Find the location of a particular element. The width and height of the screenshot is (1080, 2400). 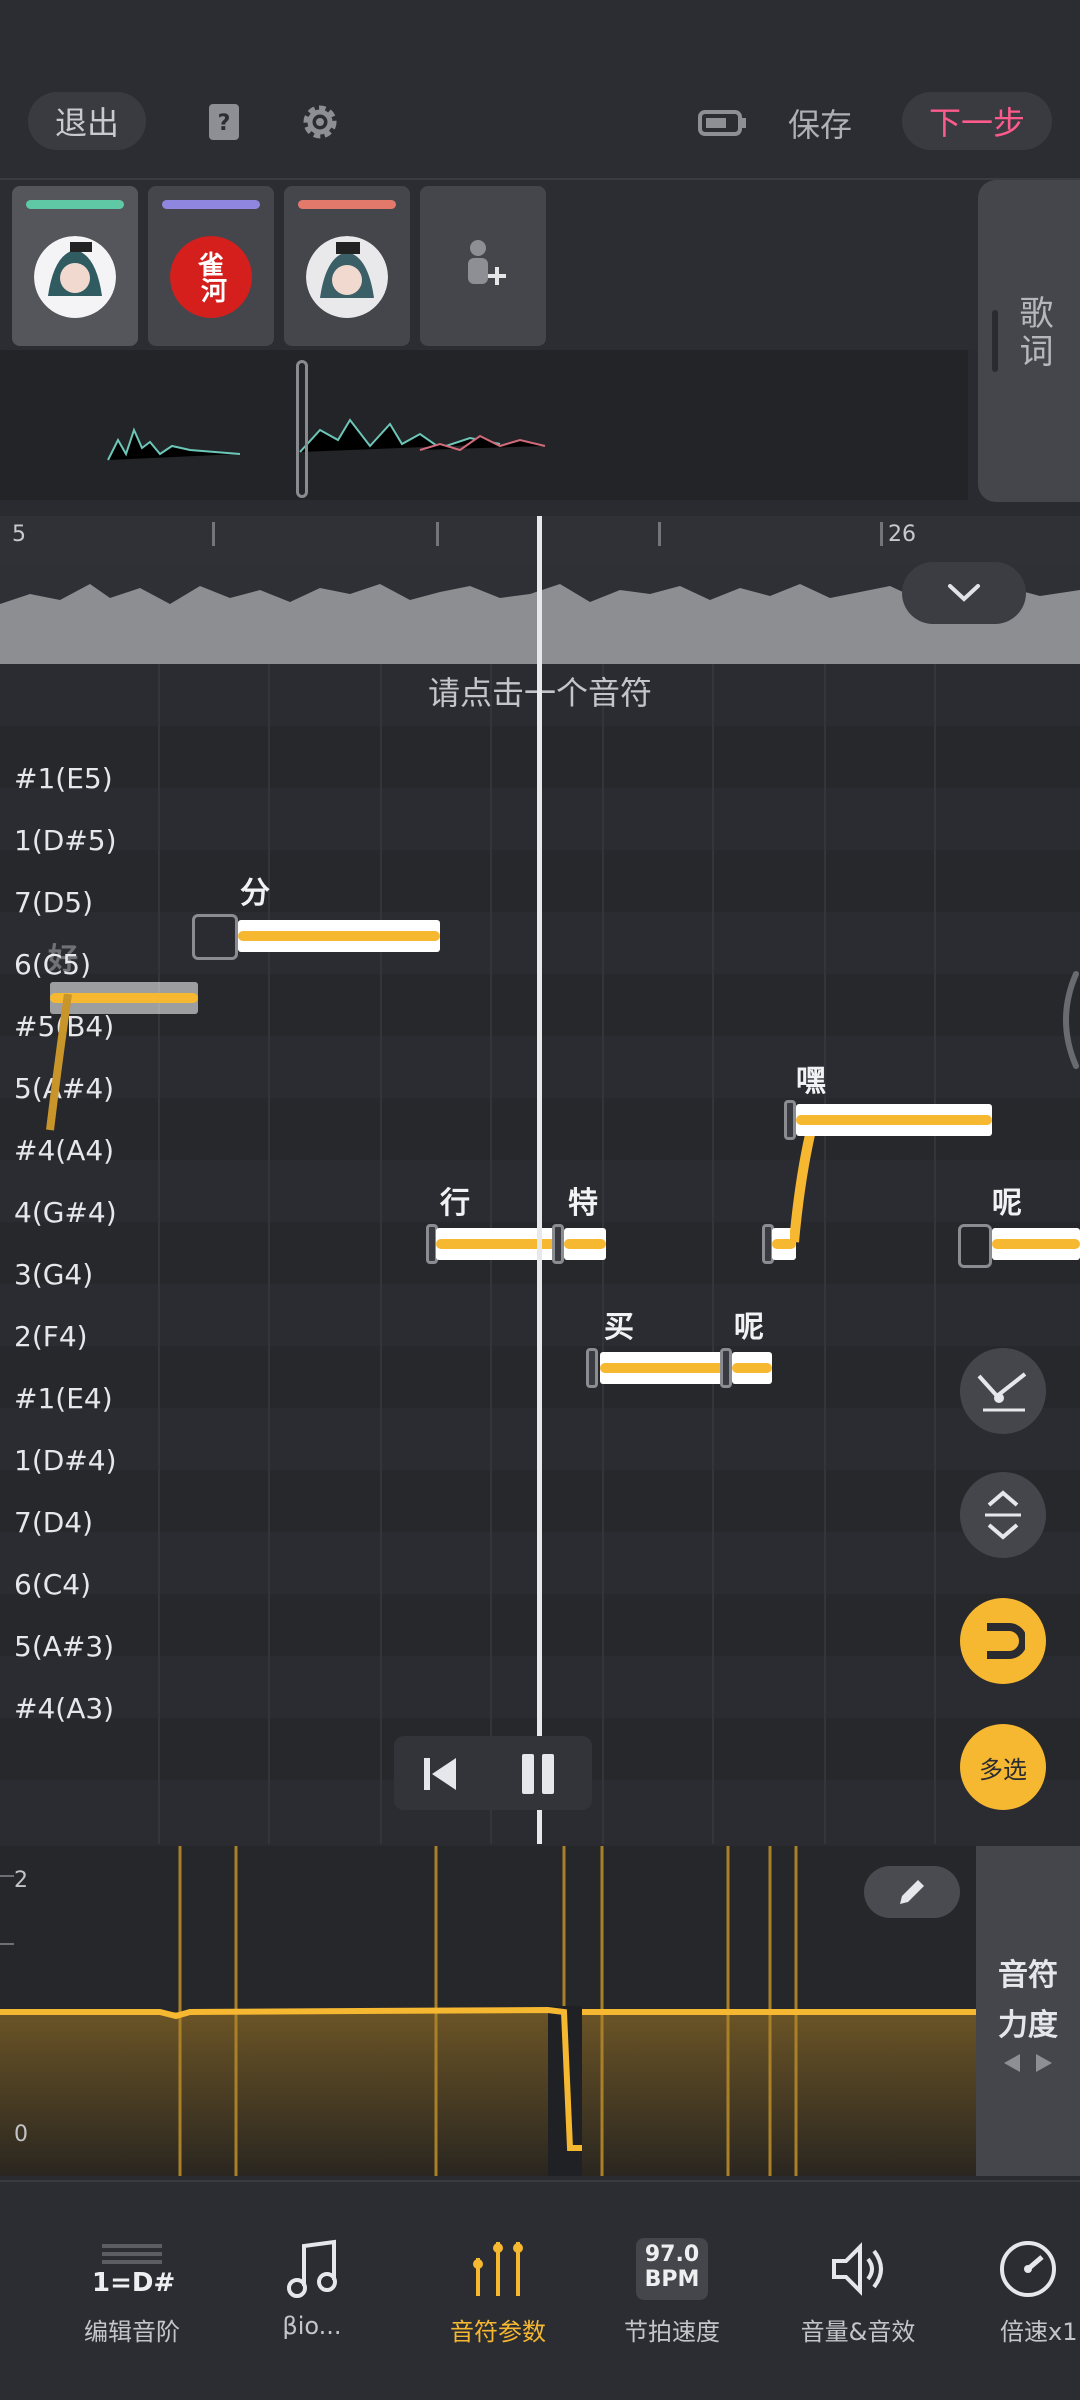

note-lyric: 好 is located at coordinates (63, 959).